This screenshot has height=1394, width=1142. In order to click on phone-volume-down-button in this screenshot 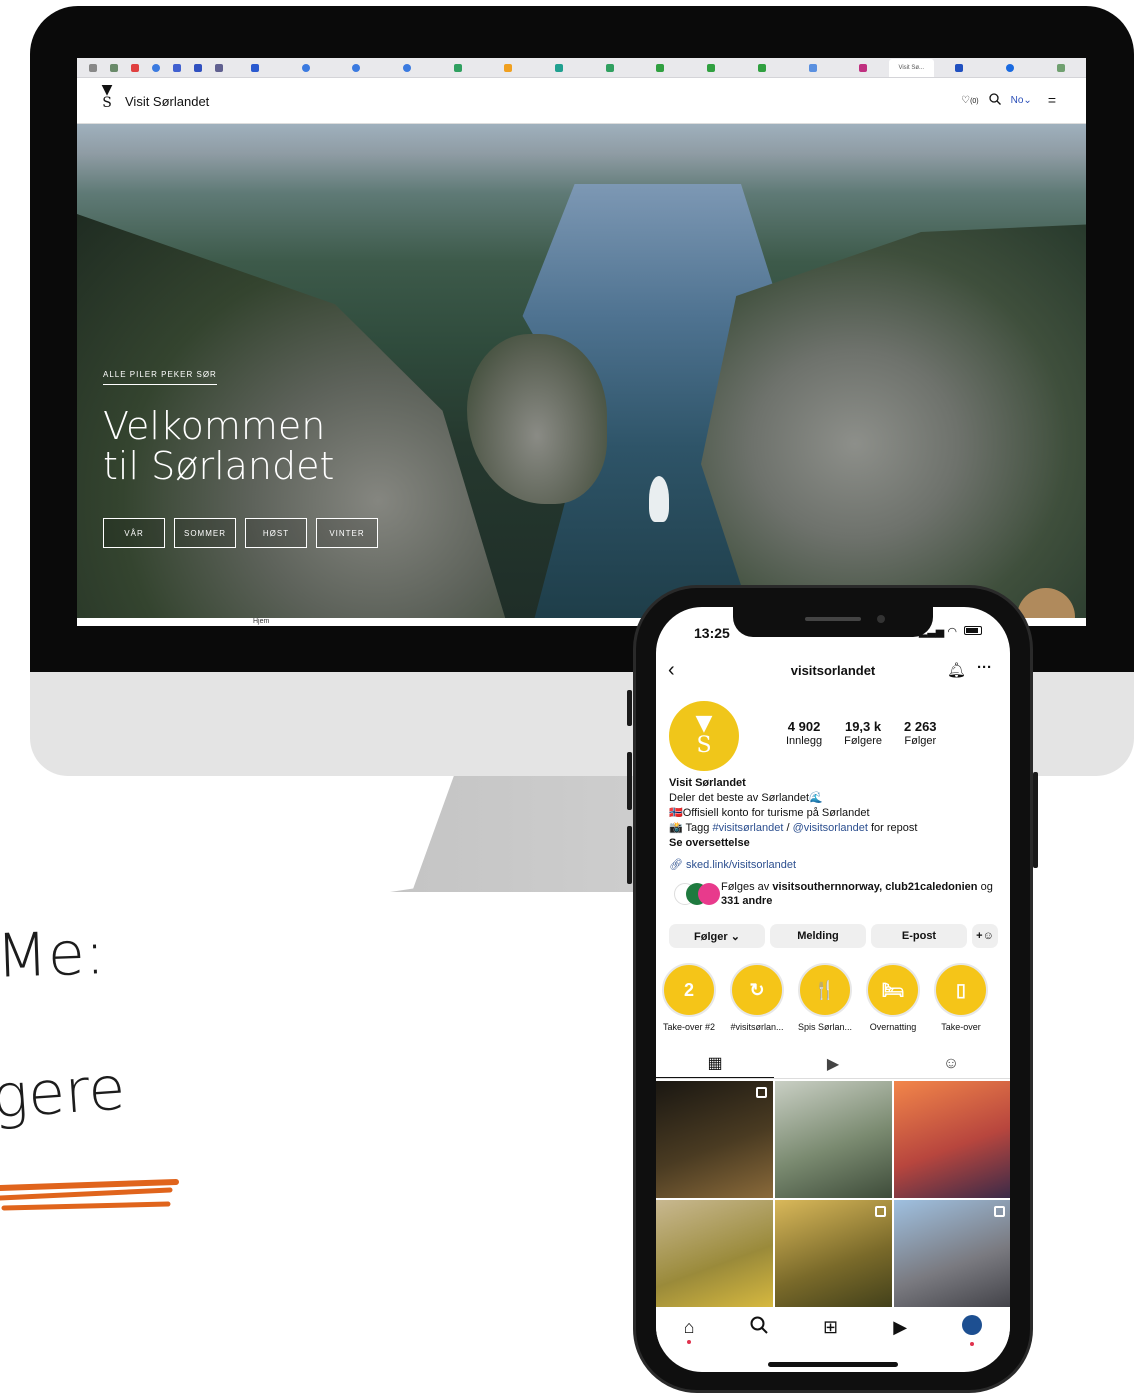, I will do `click(629, 855)`.